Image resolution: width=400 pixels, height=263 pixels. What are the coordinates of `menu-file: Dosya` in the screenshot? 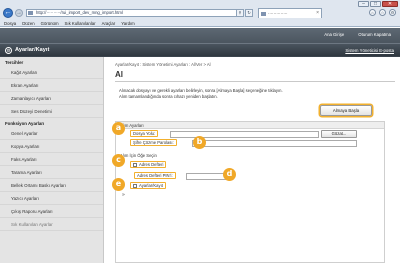 It's located at (10, 23).